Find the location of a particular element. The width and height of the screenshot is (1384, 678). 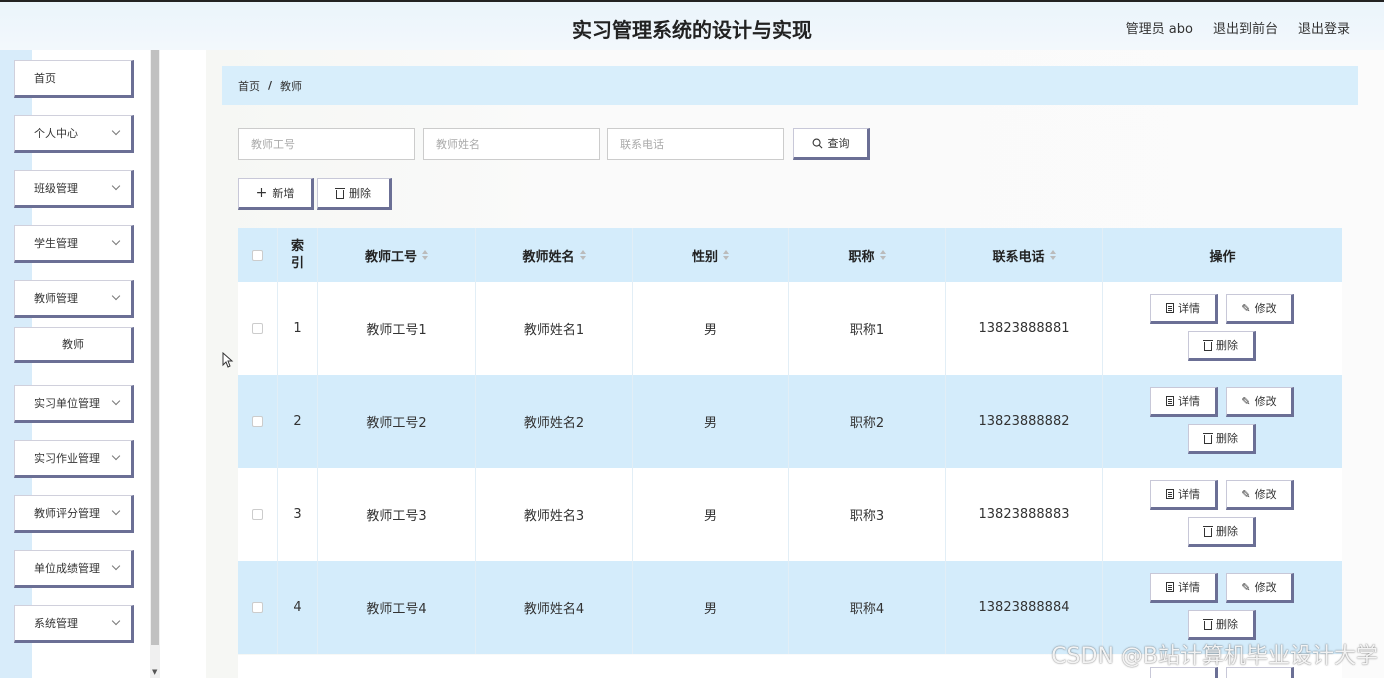

sidebar-item-label: 实习作业管理 is located at coordinates (67, 458).